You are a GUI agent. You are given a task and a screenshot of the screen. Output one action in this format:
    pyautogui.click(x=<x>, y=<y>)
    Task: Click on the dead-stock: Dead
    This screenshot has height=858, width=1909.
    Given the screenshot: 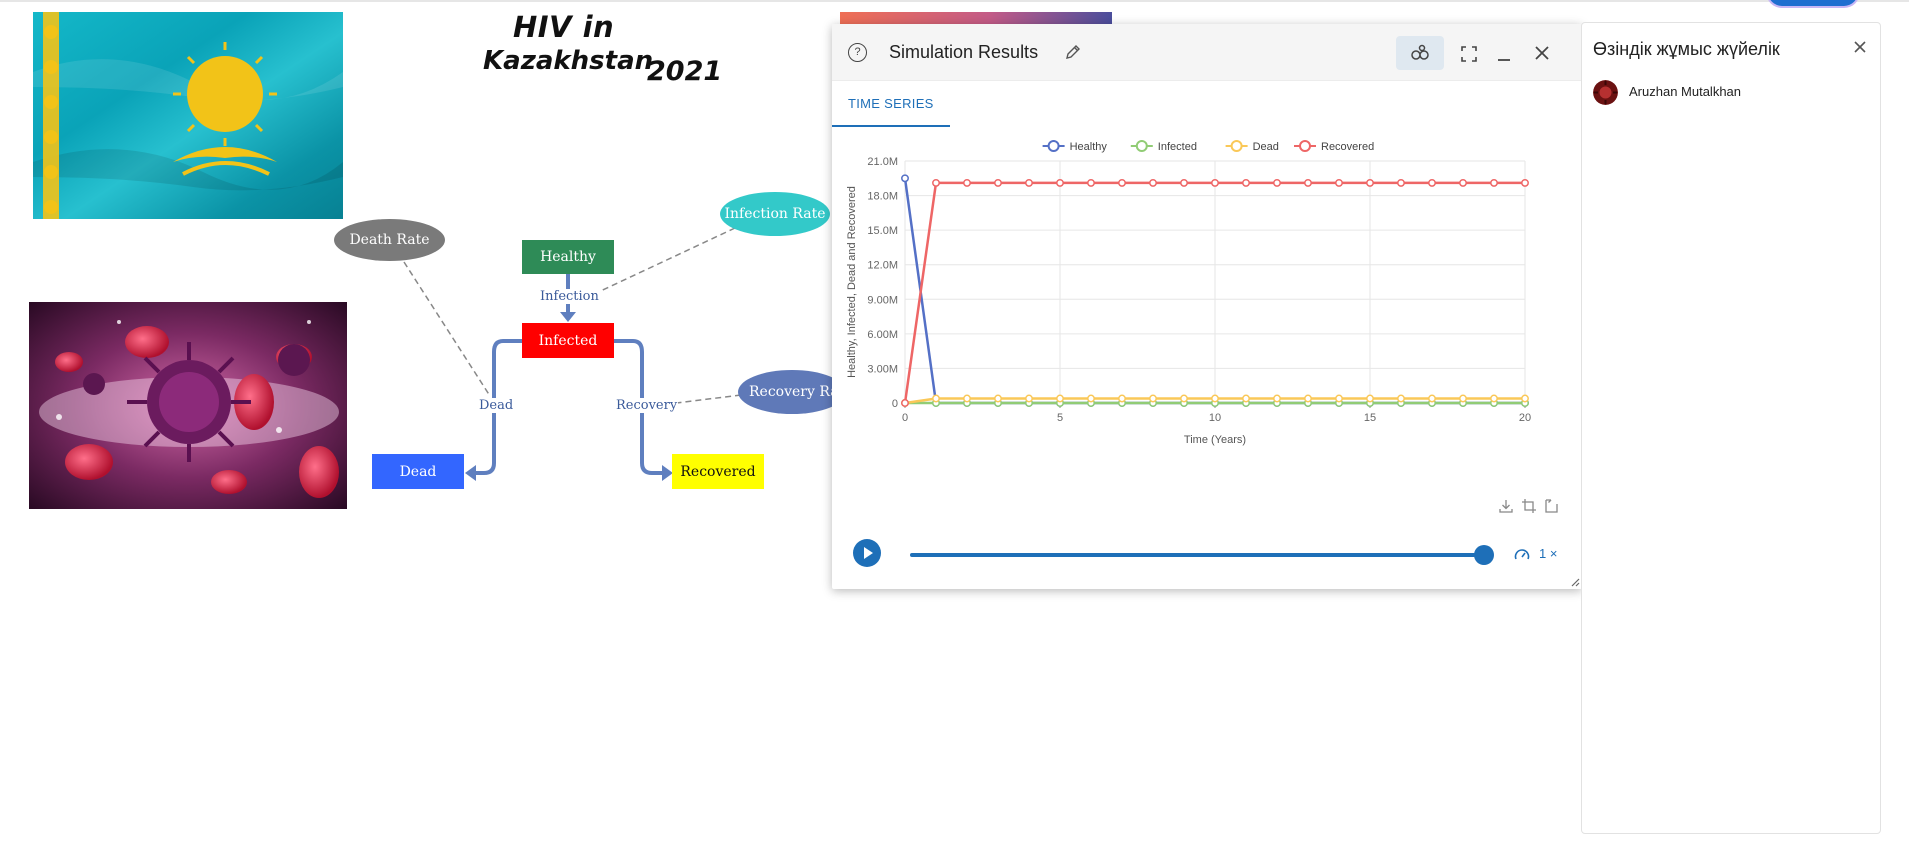 What is the action you would take?
    pyautogui.click(x=418, y=471)
    